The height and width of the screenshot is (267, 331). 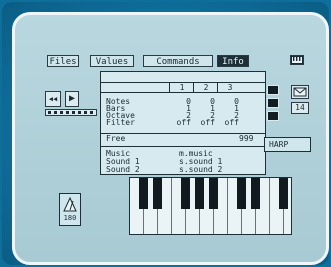 I want to click on file-divider, so click(x=183, y=146).